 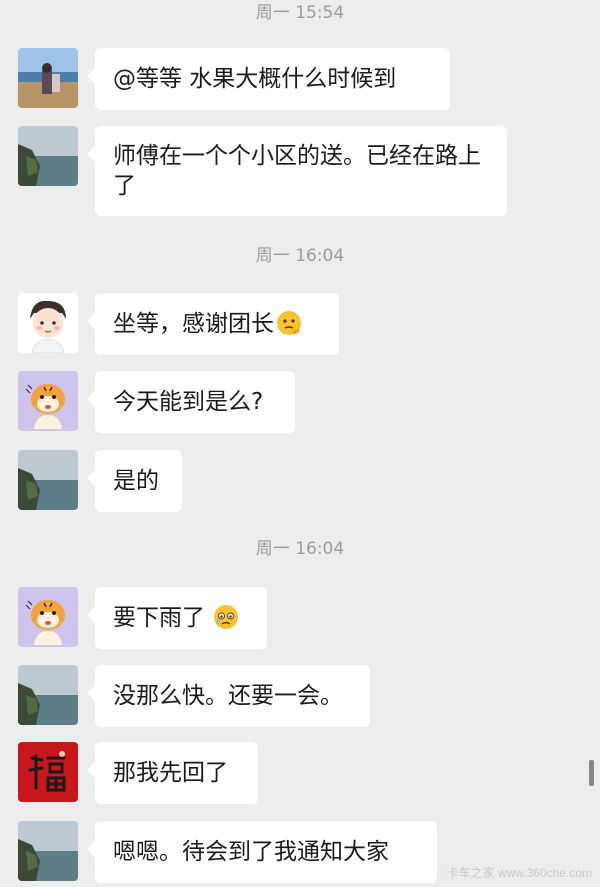 I want to click on message-bubble: 没那么快。还要一会。, so click(x=228, y=696).